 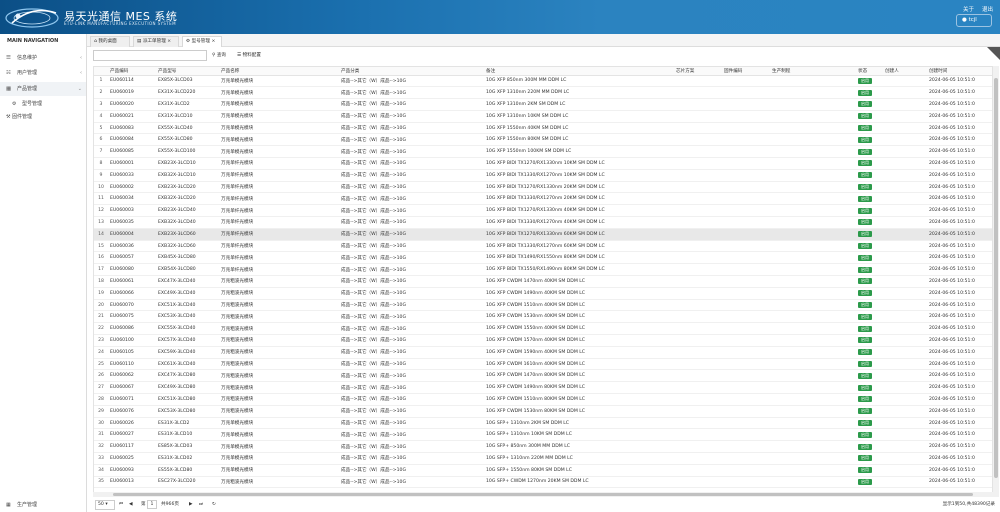 What do you see at coordinates (8, 73) in the screenshot?
I see `users-icon: ☵` at bounding box center [8, 73].